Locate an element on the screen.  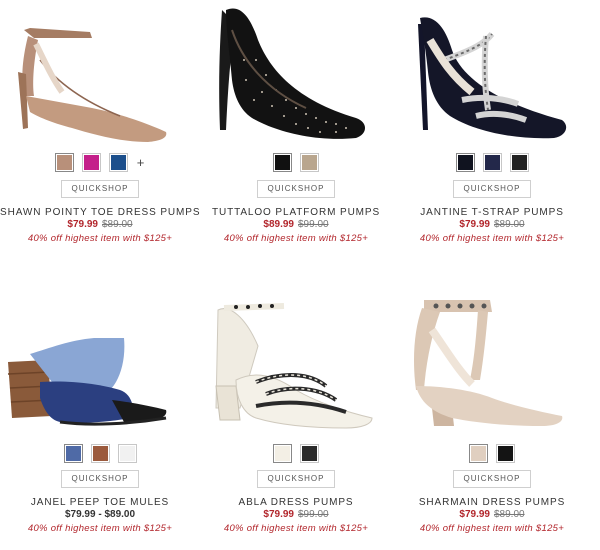
product-name: ABLA DRESS PUMPS is located at coordinates (296, 502).